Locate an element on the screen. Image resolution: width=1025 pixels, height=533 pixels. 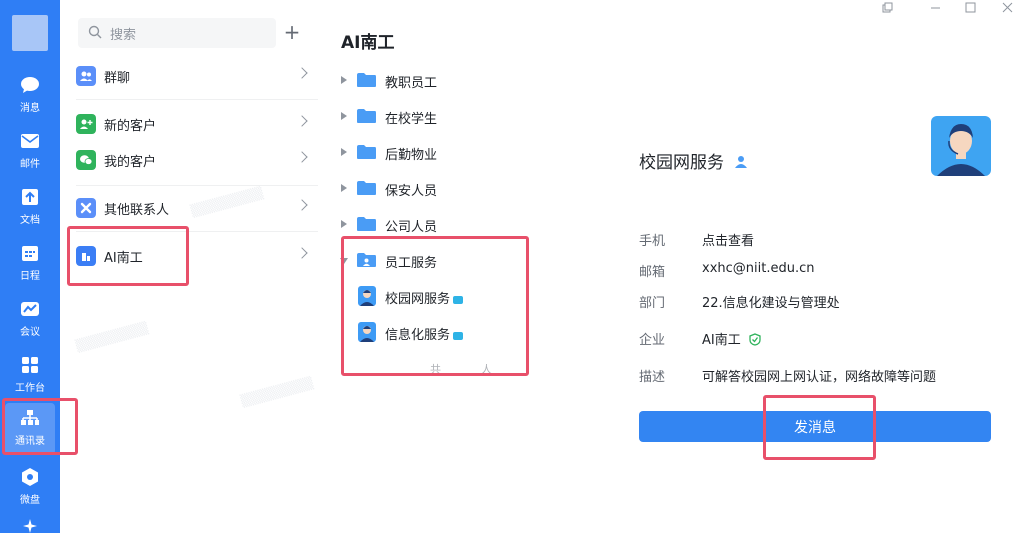
nav-item-drive: 微盘 is located at coordinates (30, 488).